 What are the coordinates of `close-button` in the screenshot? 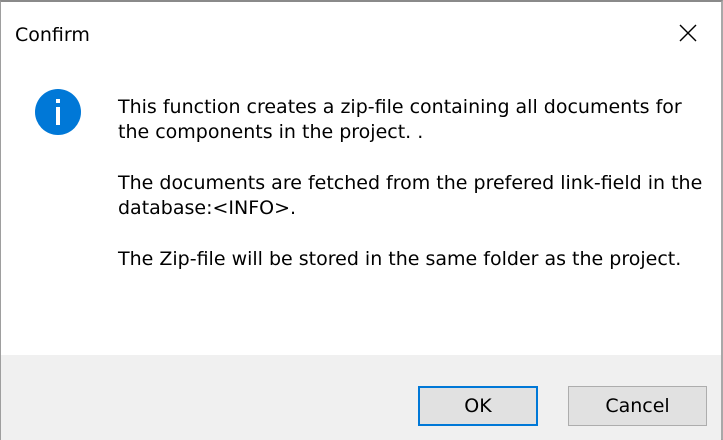 It's located at (688, 33).